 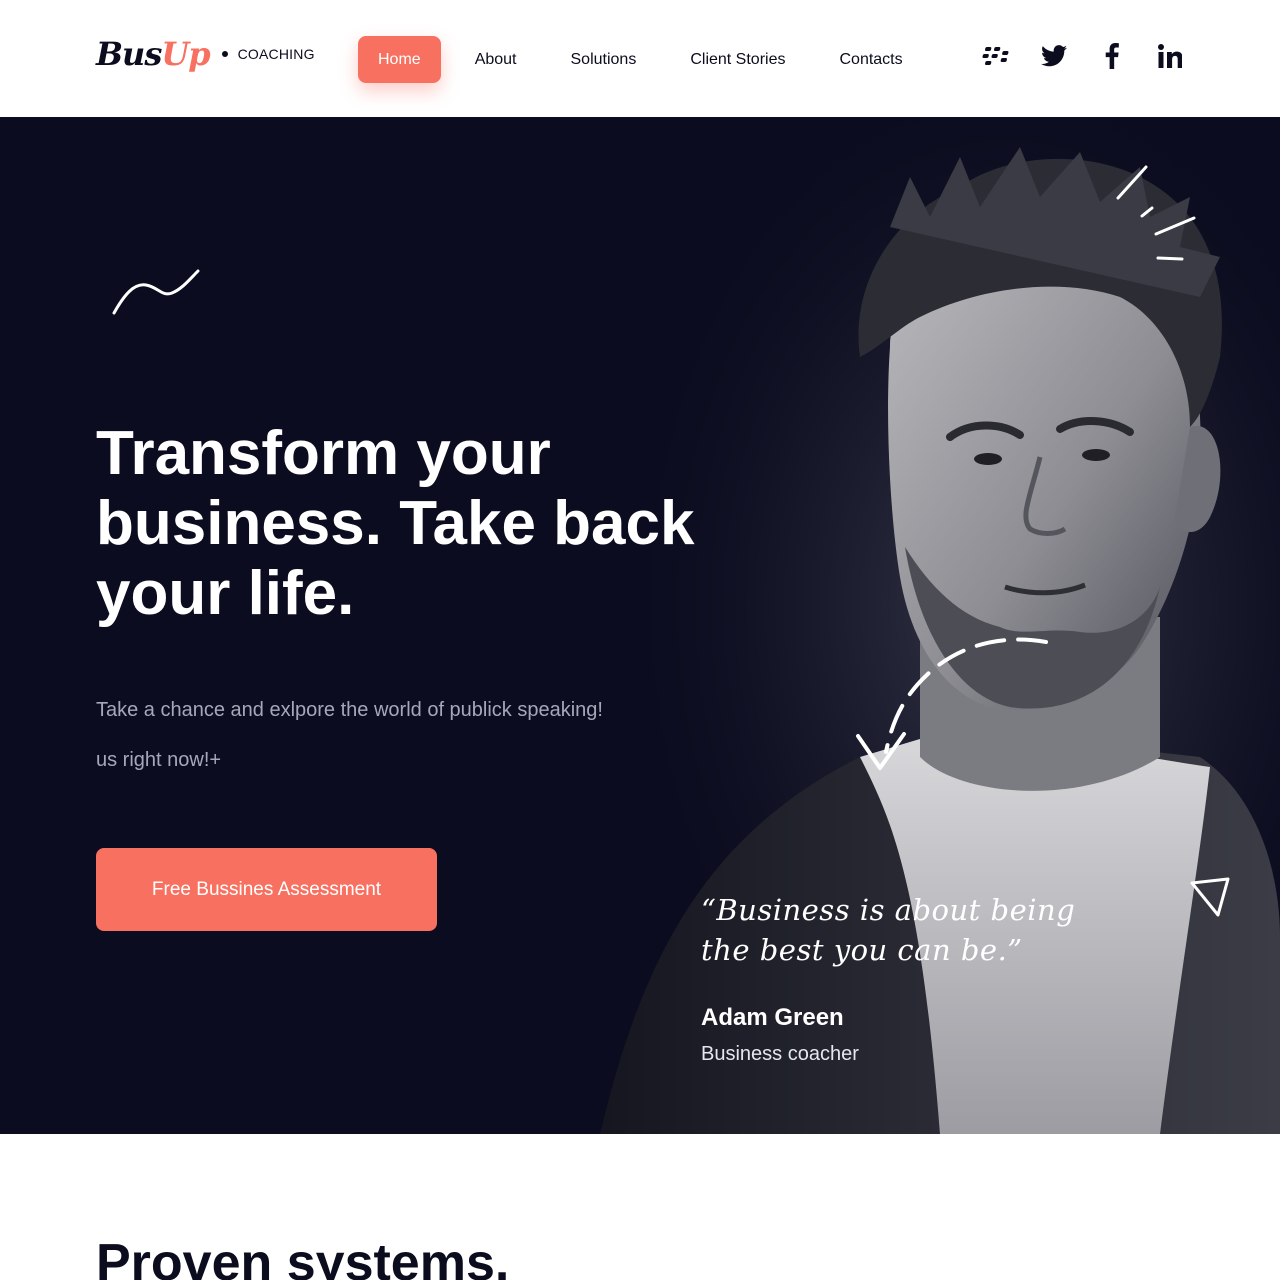 I want to click on facebook-icon, so click(x=1112, y=56).